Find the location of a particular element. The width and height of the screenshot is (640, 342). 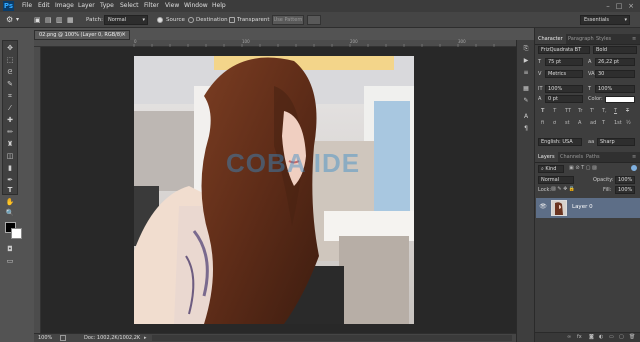

quick-select-tool-icon: ✎ is located at coordinates (10, 84).